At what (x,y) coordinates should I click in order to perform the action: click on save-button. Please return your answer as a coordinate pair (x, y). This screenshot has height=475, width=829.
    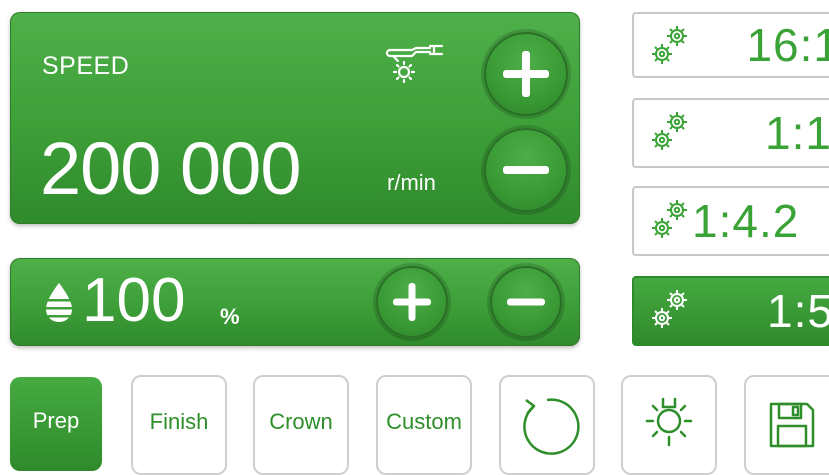
    Looking at the image, I should click on (786, 425).